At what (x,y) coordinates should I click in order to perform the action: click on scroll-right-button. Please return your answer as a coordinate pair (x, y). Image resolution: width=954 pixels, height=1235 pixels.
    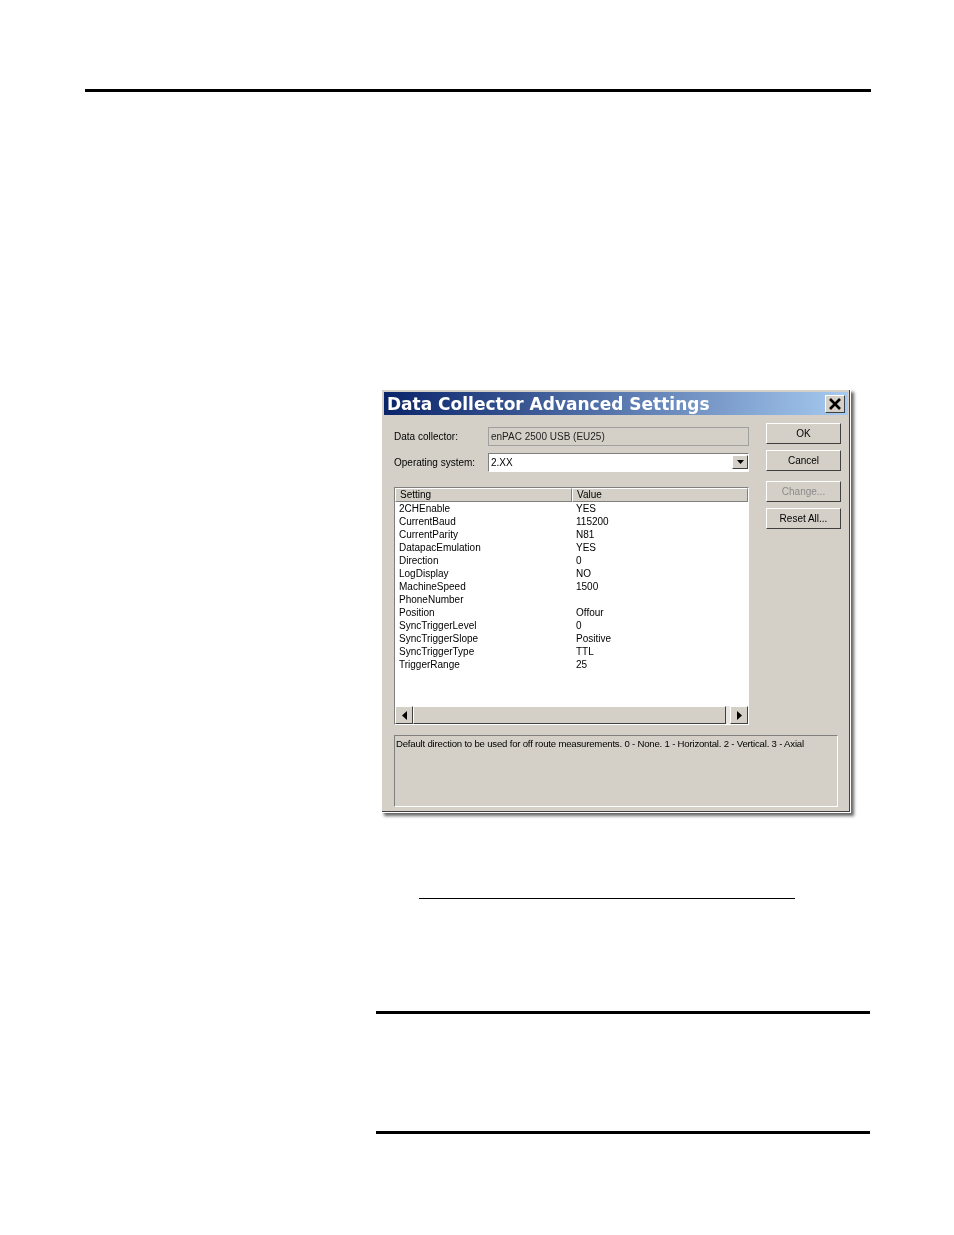
    Looking at the image, I should click on (739, 715).